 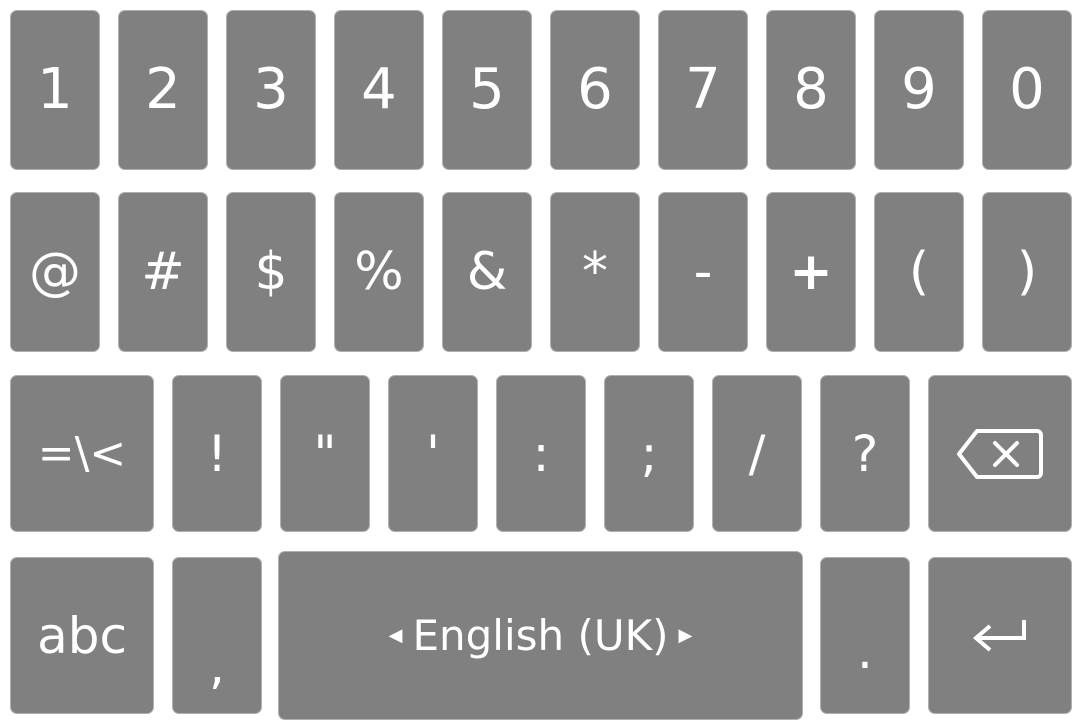 What do you see at coordinates (271, 272) in the screenshot?
I see `key-dollar: $` at bounding box center [271, 272].